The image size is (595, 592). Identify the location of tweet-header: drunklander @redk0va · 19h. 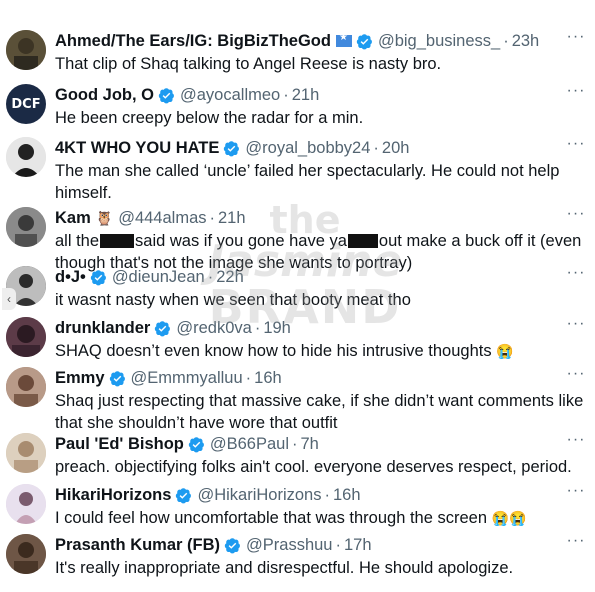
(305, 328).